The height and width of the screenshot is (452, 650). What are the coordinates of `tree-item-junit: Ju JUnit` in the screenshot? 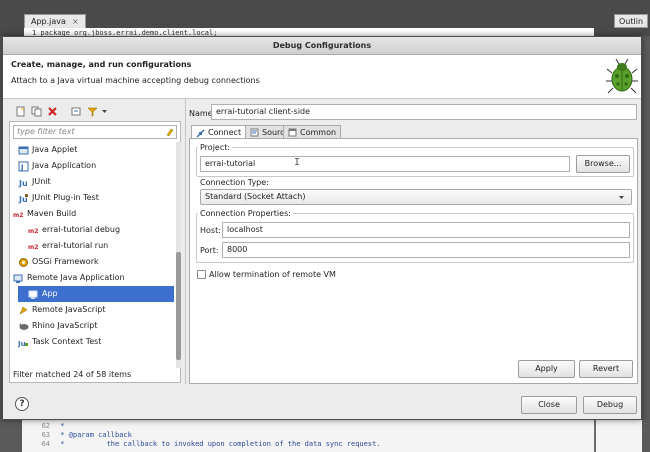 It's located at (96, 182).